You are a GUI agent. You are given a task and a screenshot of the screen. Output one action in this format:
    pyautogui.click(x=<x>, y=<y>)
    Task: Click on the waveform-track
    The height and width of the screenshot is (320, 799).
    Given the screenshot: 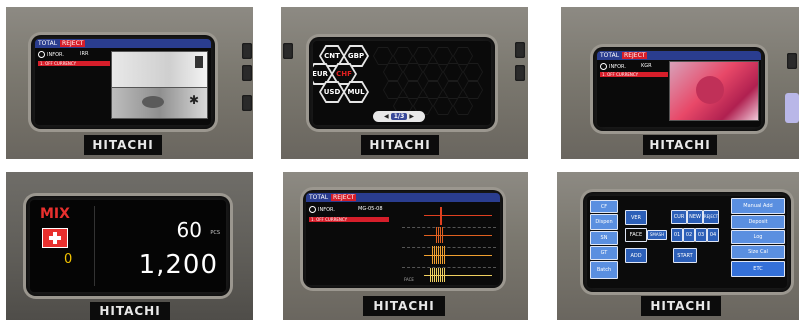 What is the action you would take?
    pyautogui.click(x=449, y=275)
    